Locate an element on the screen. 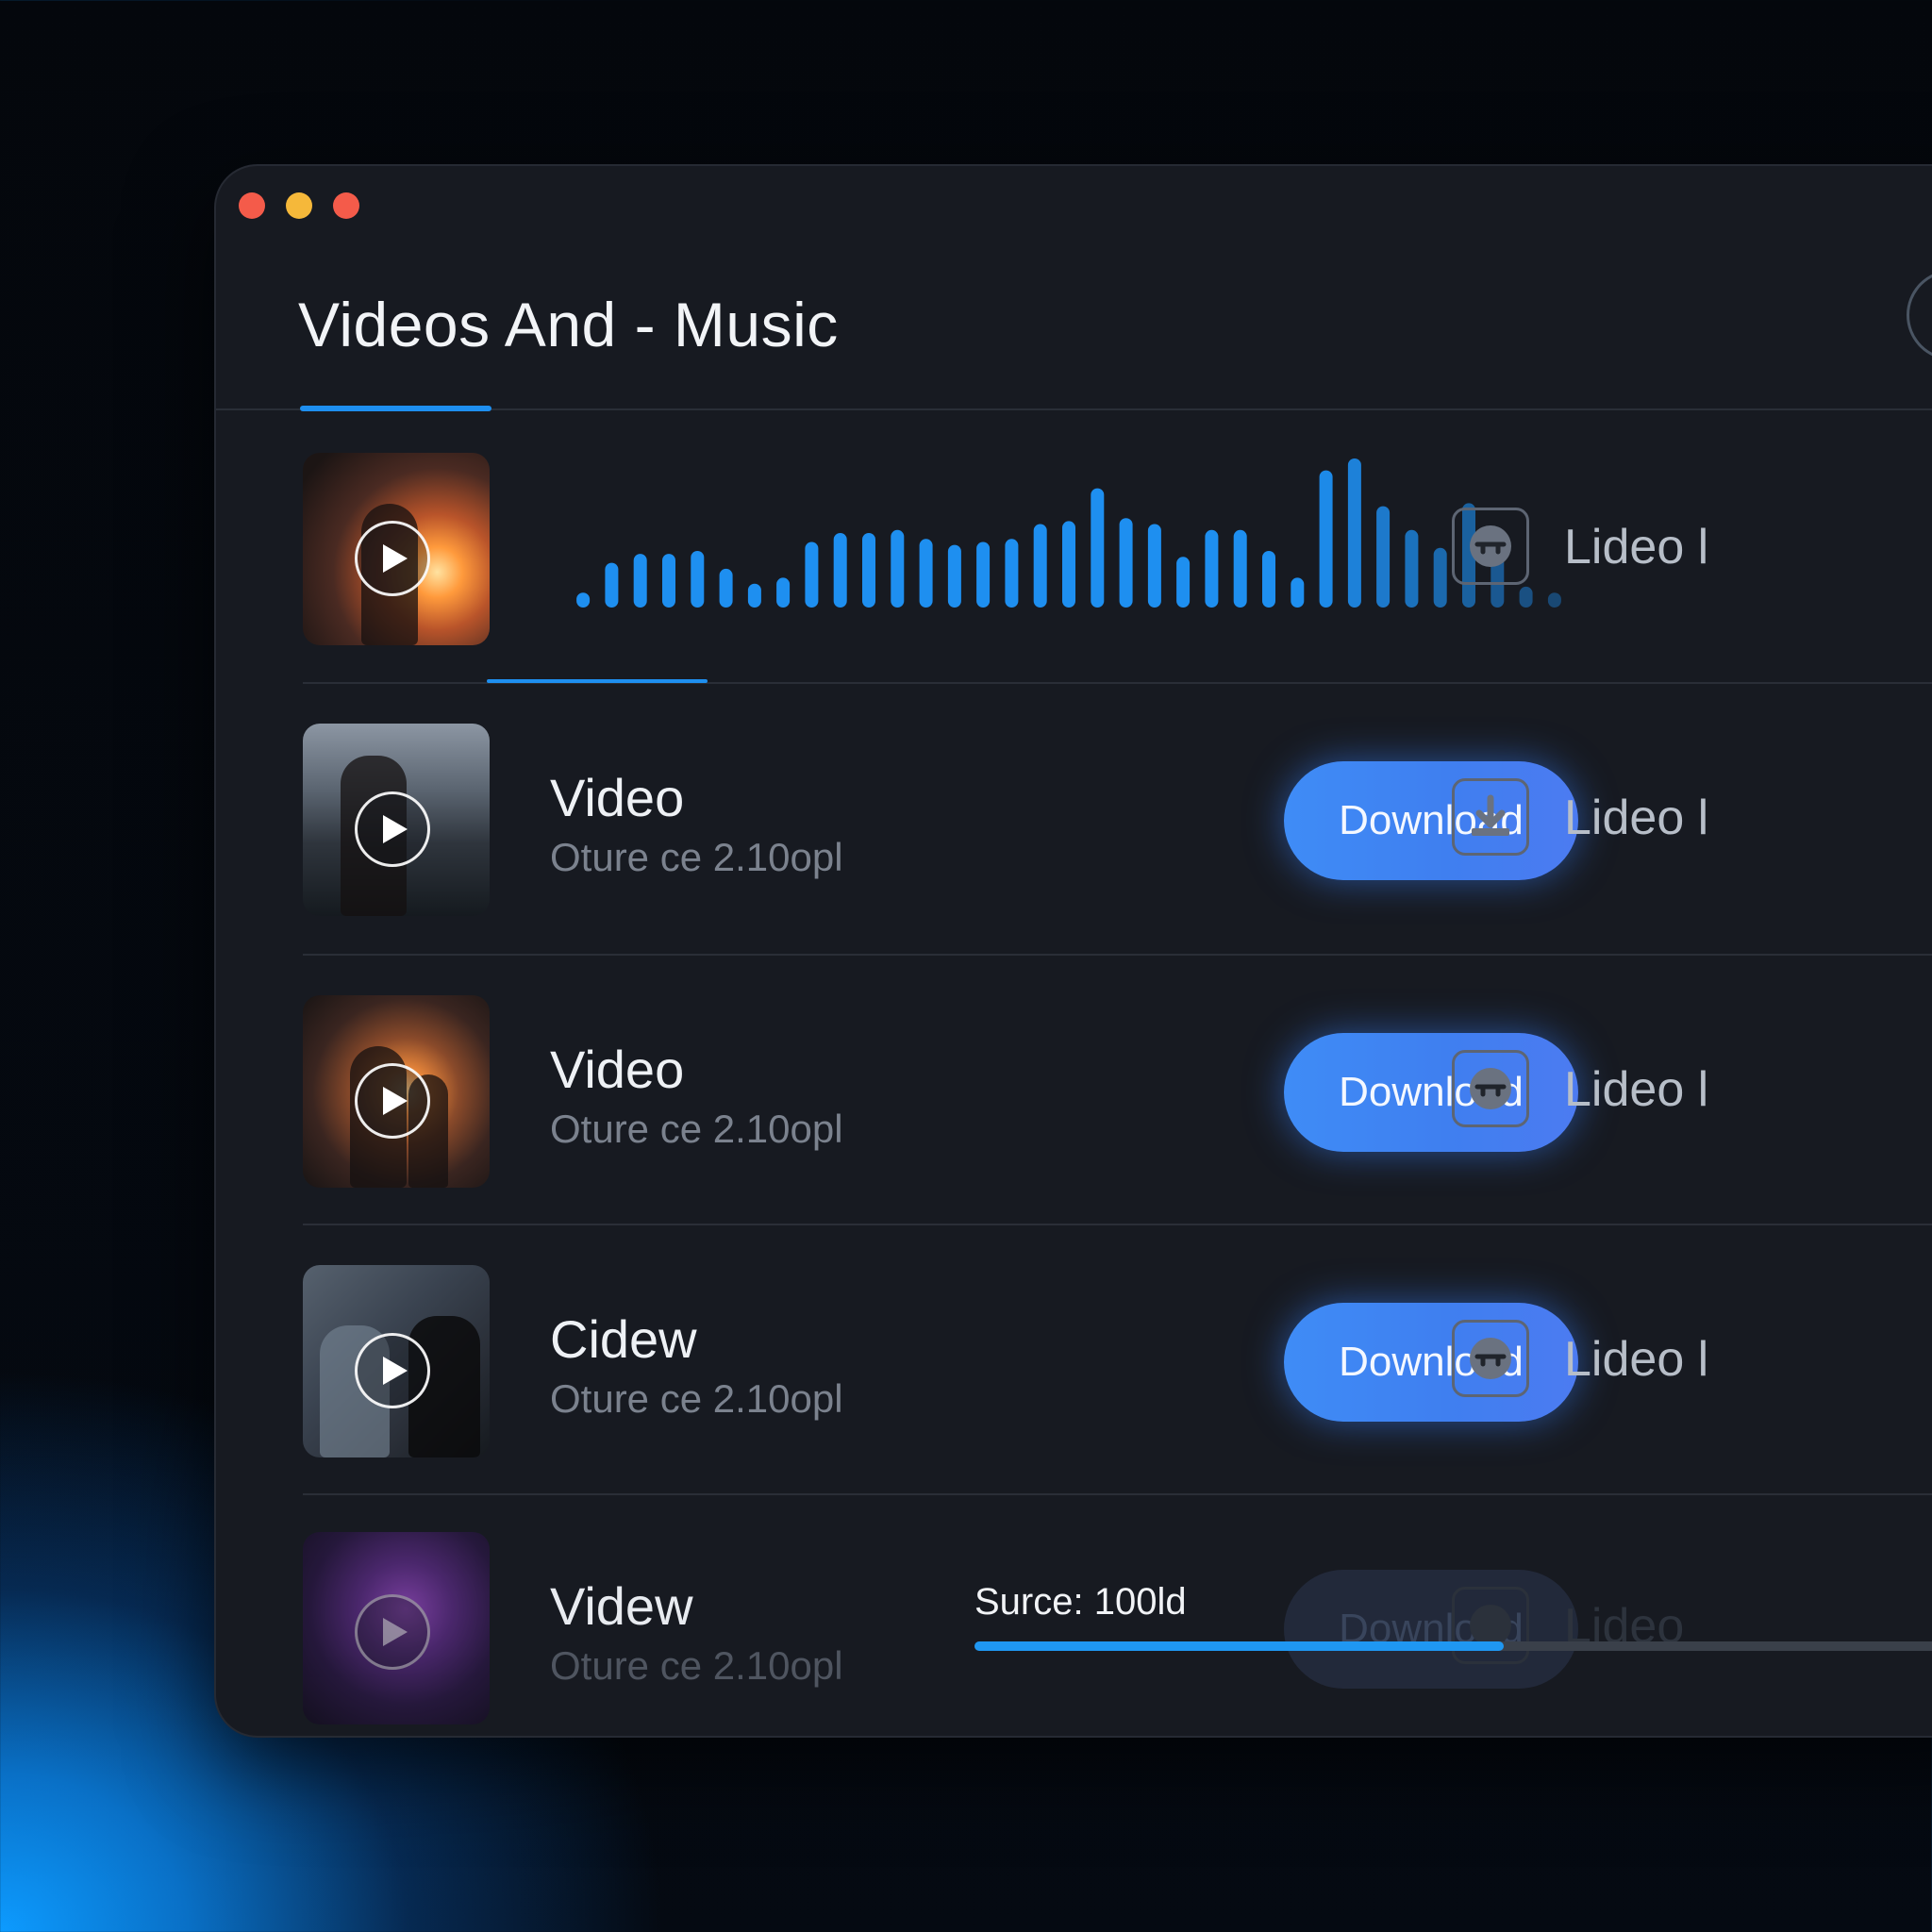  audio-waveform is located at coordinates (1069, 533).